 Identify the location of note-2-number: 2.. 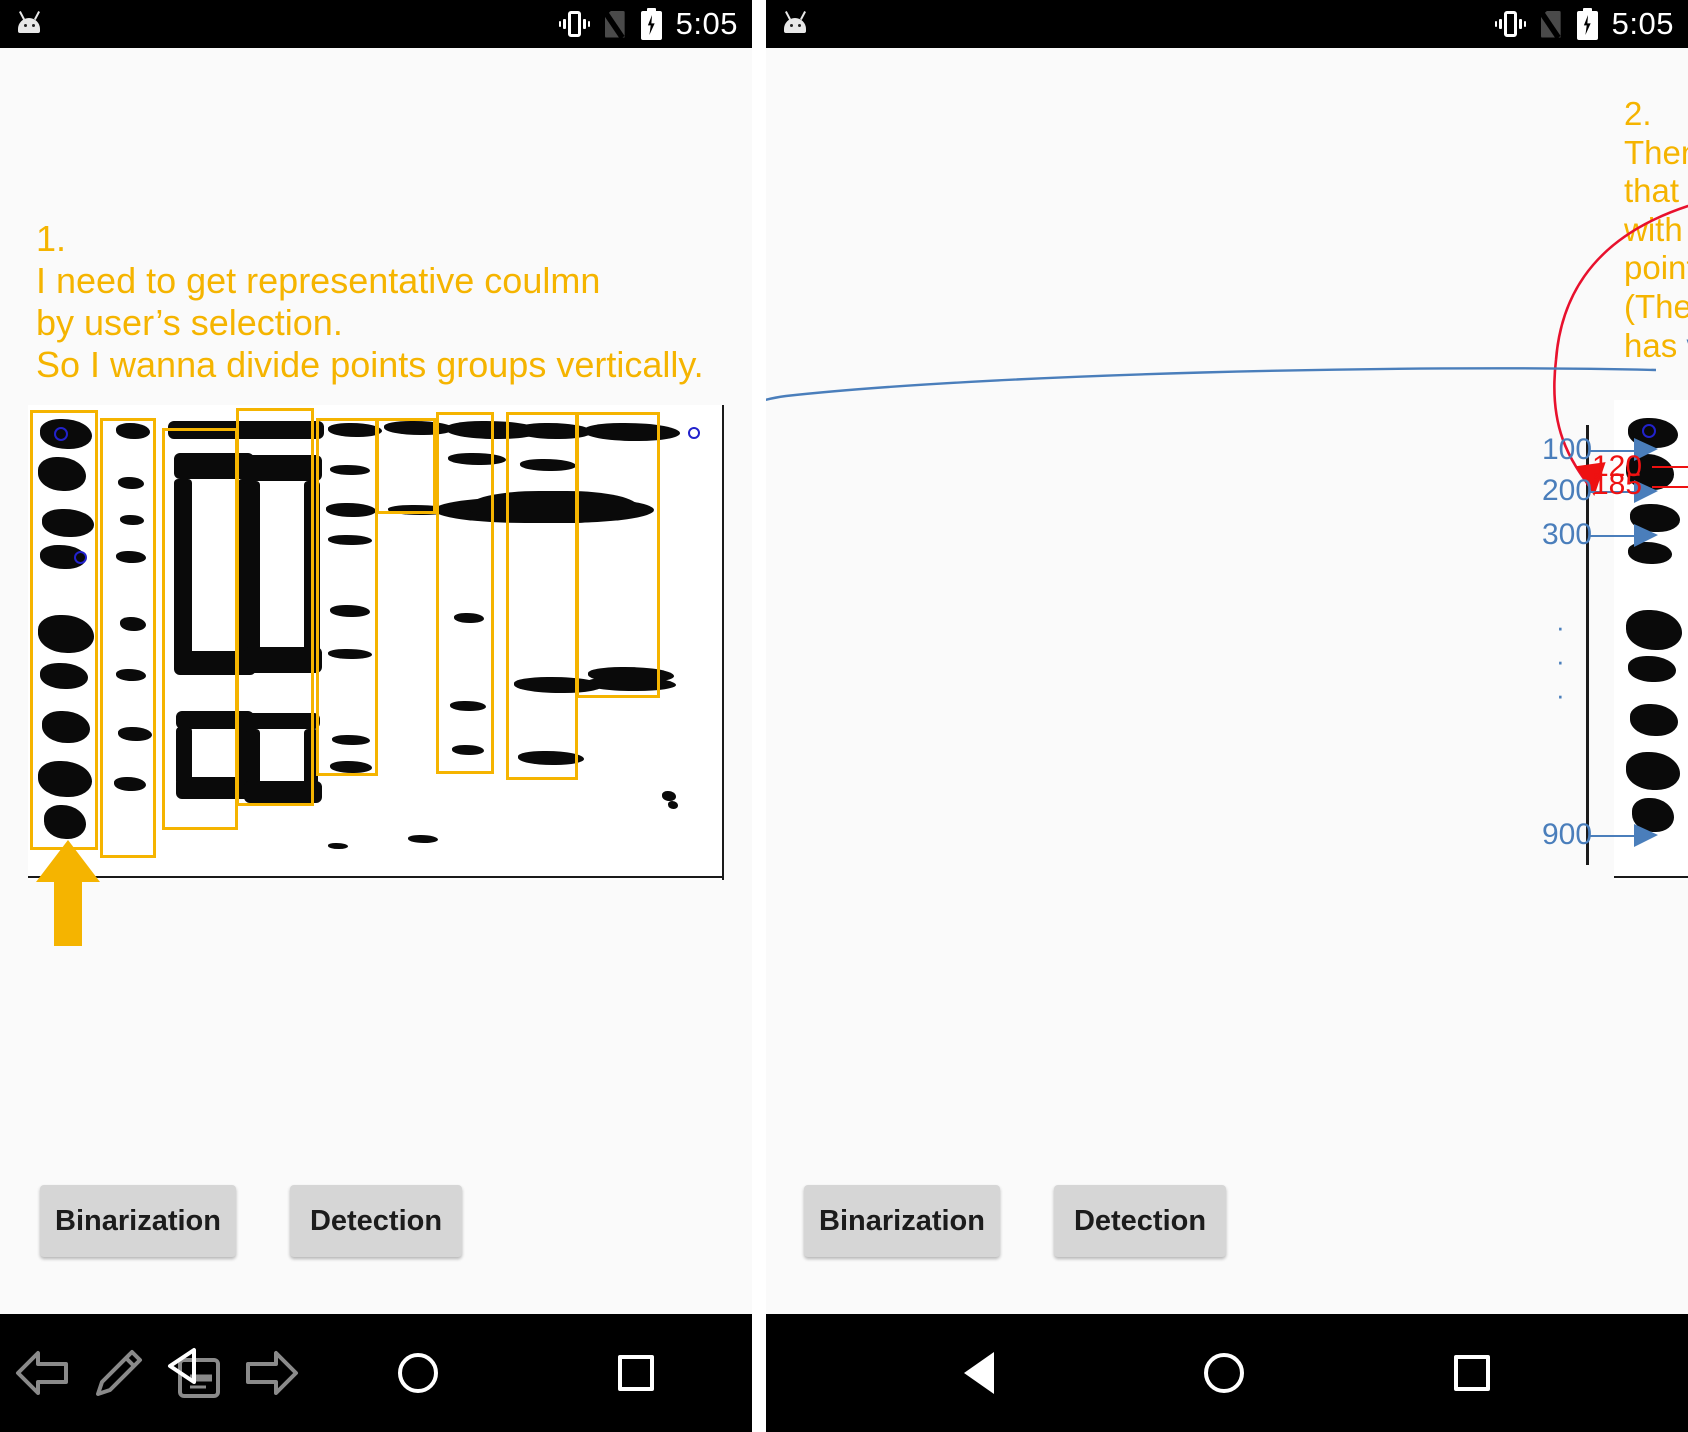
(1638, 113).